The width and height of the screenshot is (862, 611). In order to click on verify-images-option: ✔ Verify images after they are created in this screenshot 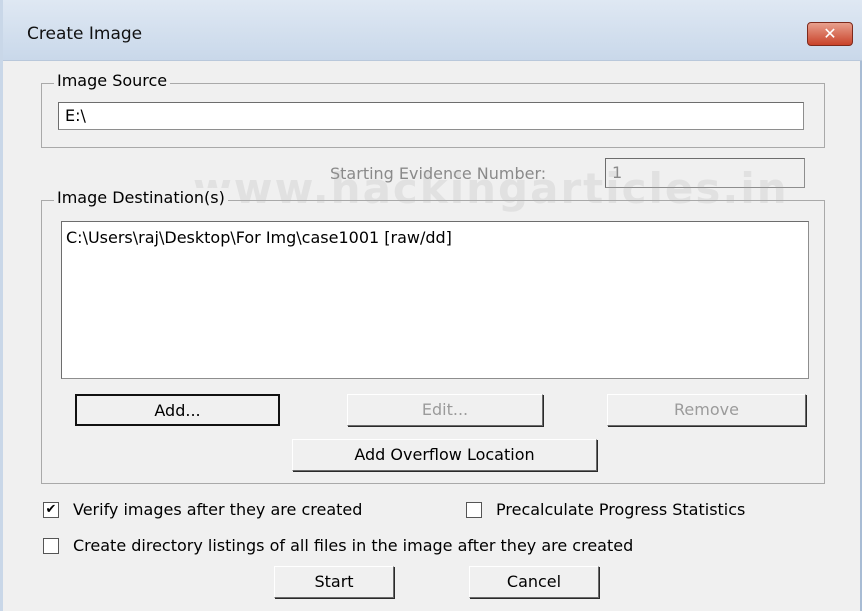, I will do `click(202, 509)`.